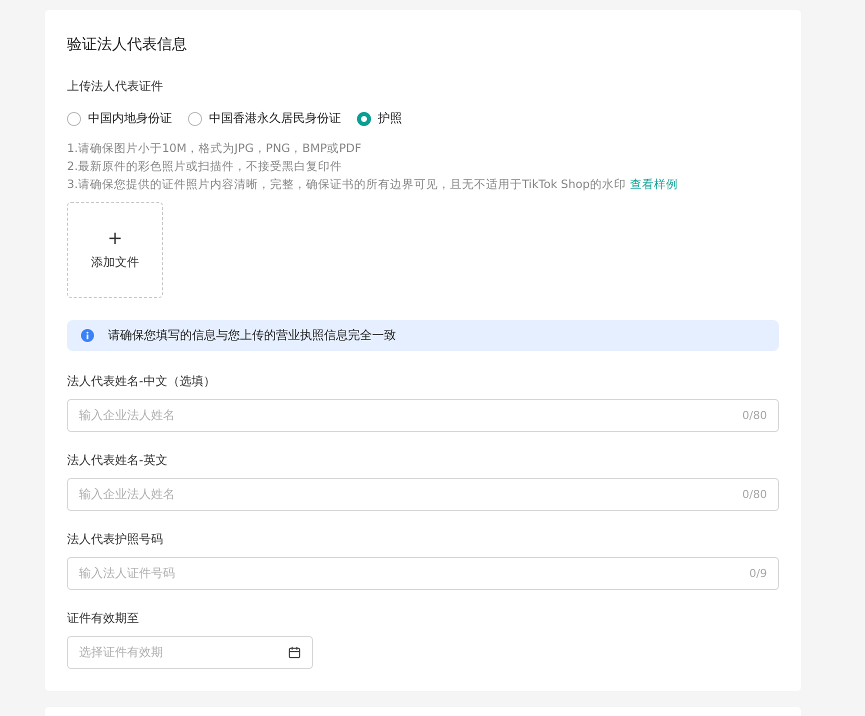 The image size is (865, 716). Describe the element at coordinates (87, 335) in the screenshot. I see `info-icon` at that location.